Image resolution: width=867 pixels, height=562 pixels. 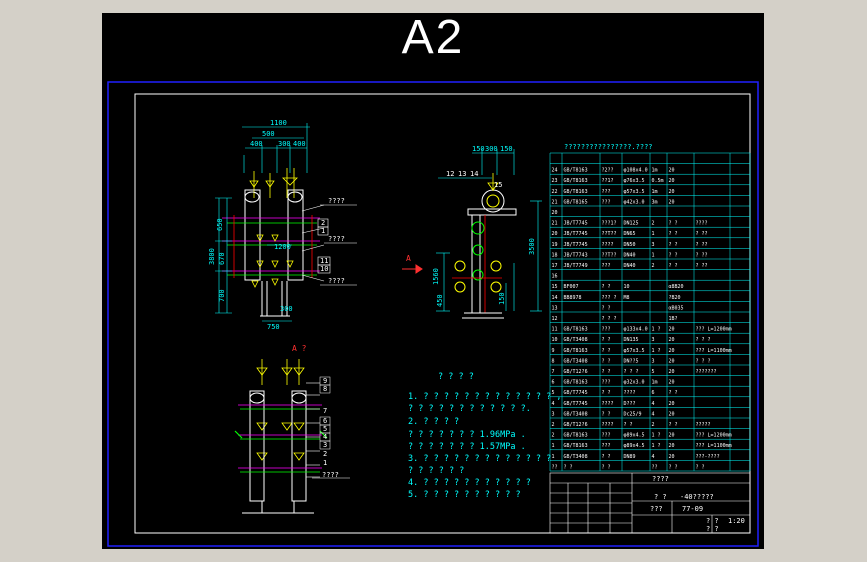 What do you see at coordinates (474, 174) in the screenshot?
I see `part-number: 14` at bounding box center [474, 174].